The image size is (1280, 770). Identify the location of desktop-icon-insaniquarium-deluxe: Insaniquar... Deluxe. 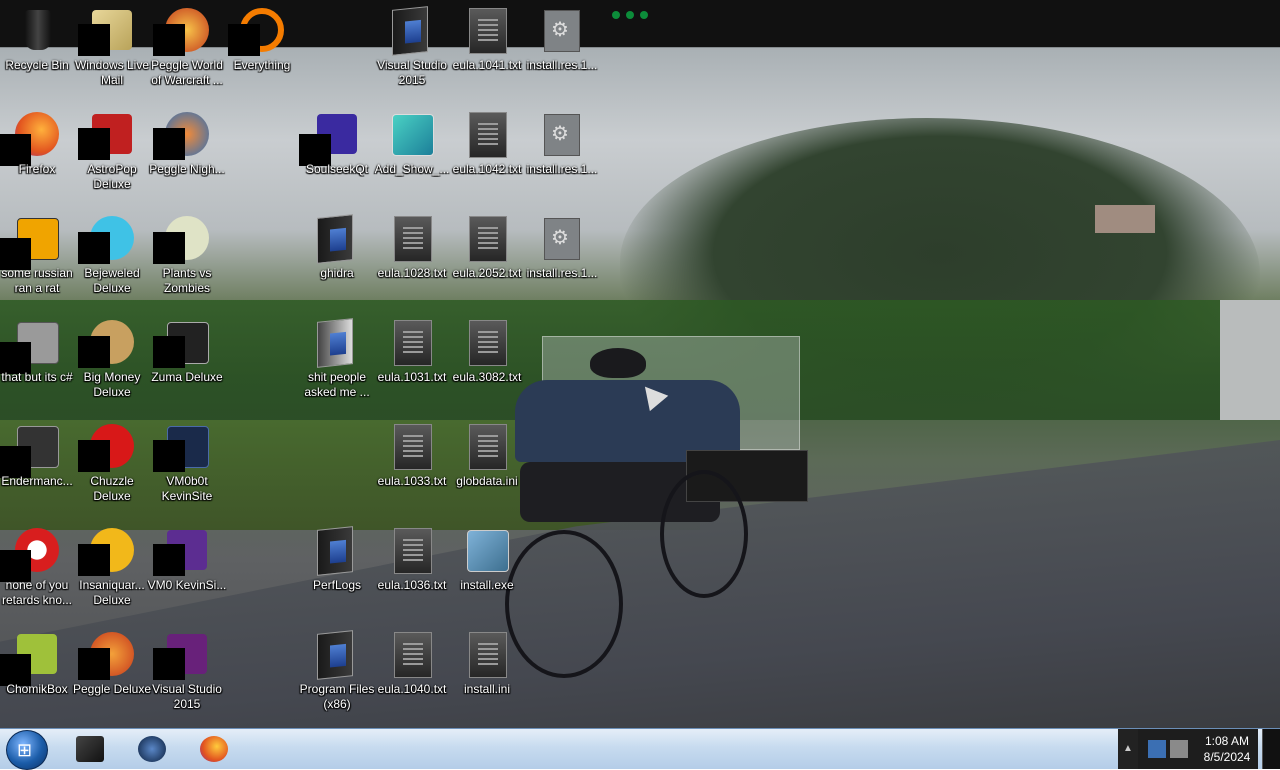
(112, 572).